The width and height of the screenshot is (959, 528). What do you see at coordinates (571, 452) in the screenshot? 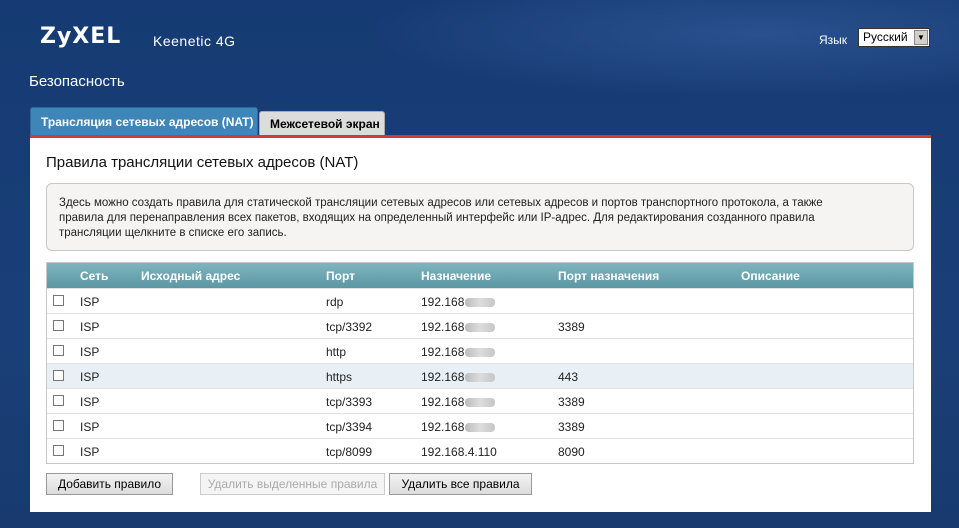
I see `cell-dest-port: 8090` at bounding box center [571, 452].